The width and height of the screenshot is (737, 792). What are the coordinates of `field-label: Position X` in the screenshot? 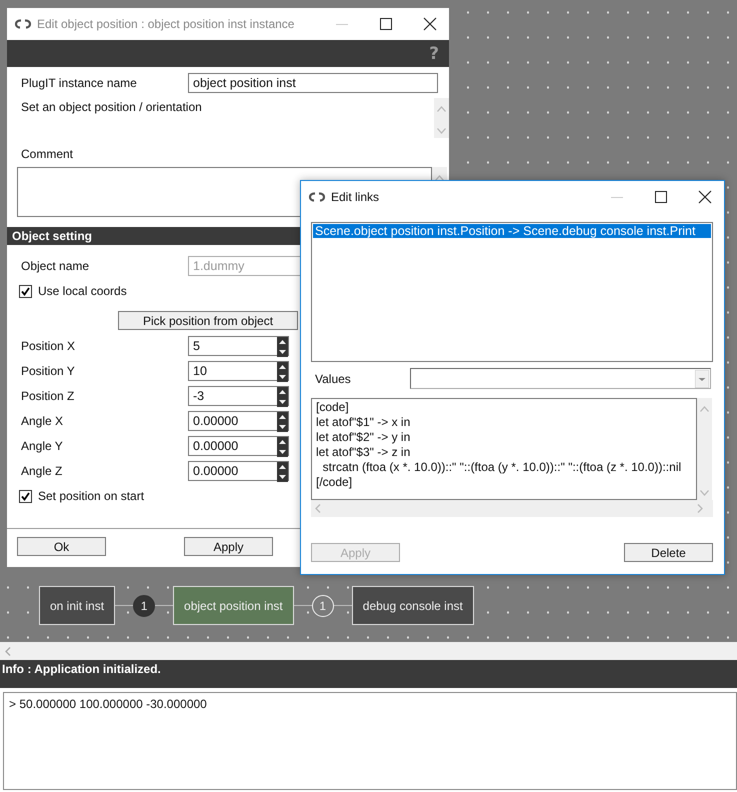 It's located at (48, 346).